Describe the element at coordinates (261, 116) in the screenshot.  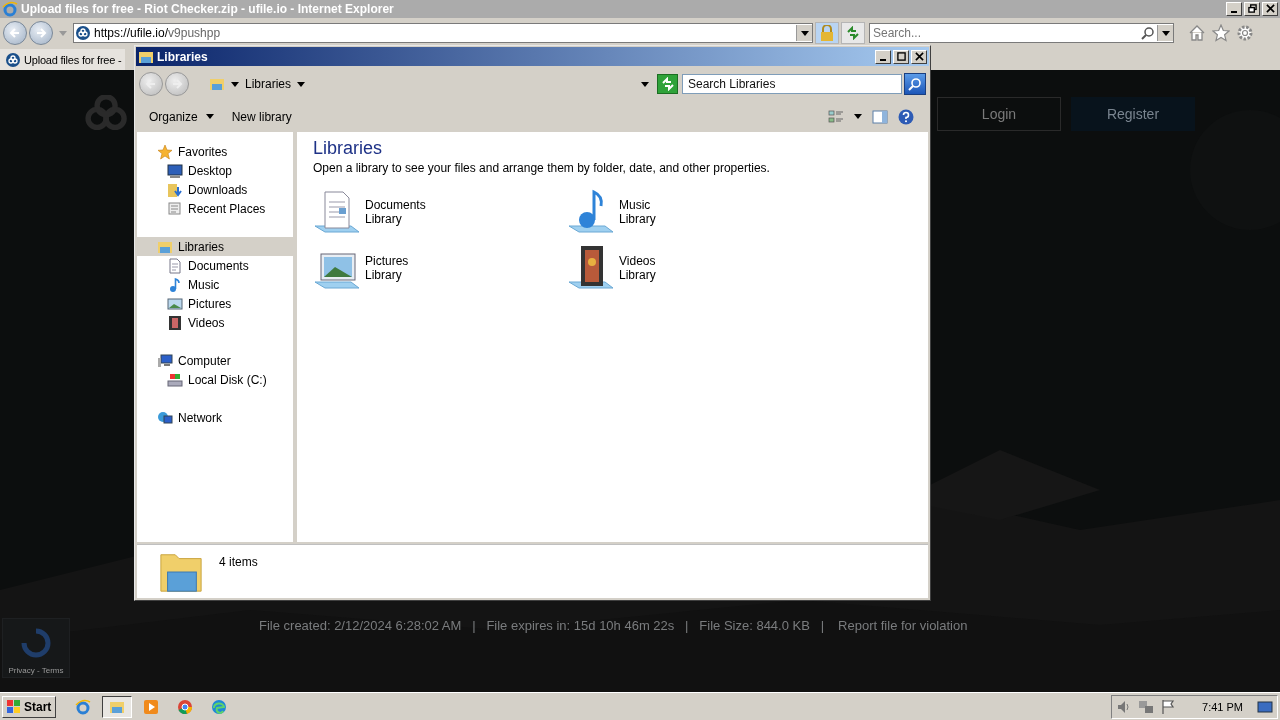
I see `new-library-button: New library` at that location.